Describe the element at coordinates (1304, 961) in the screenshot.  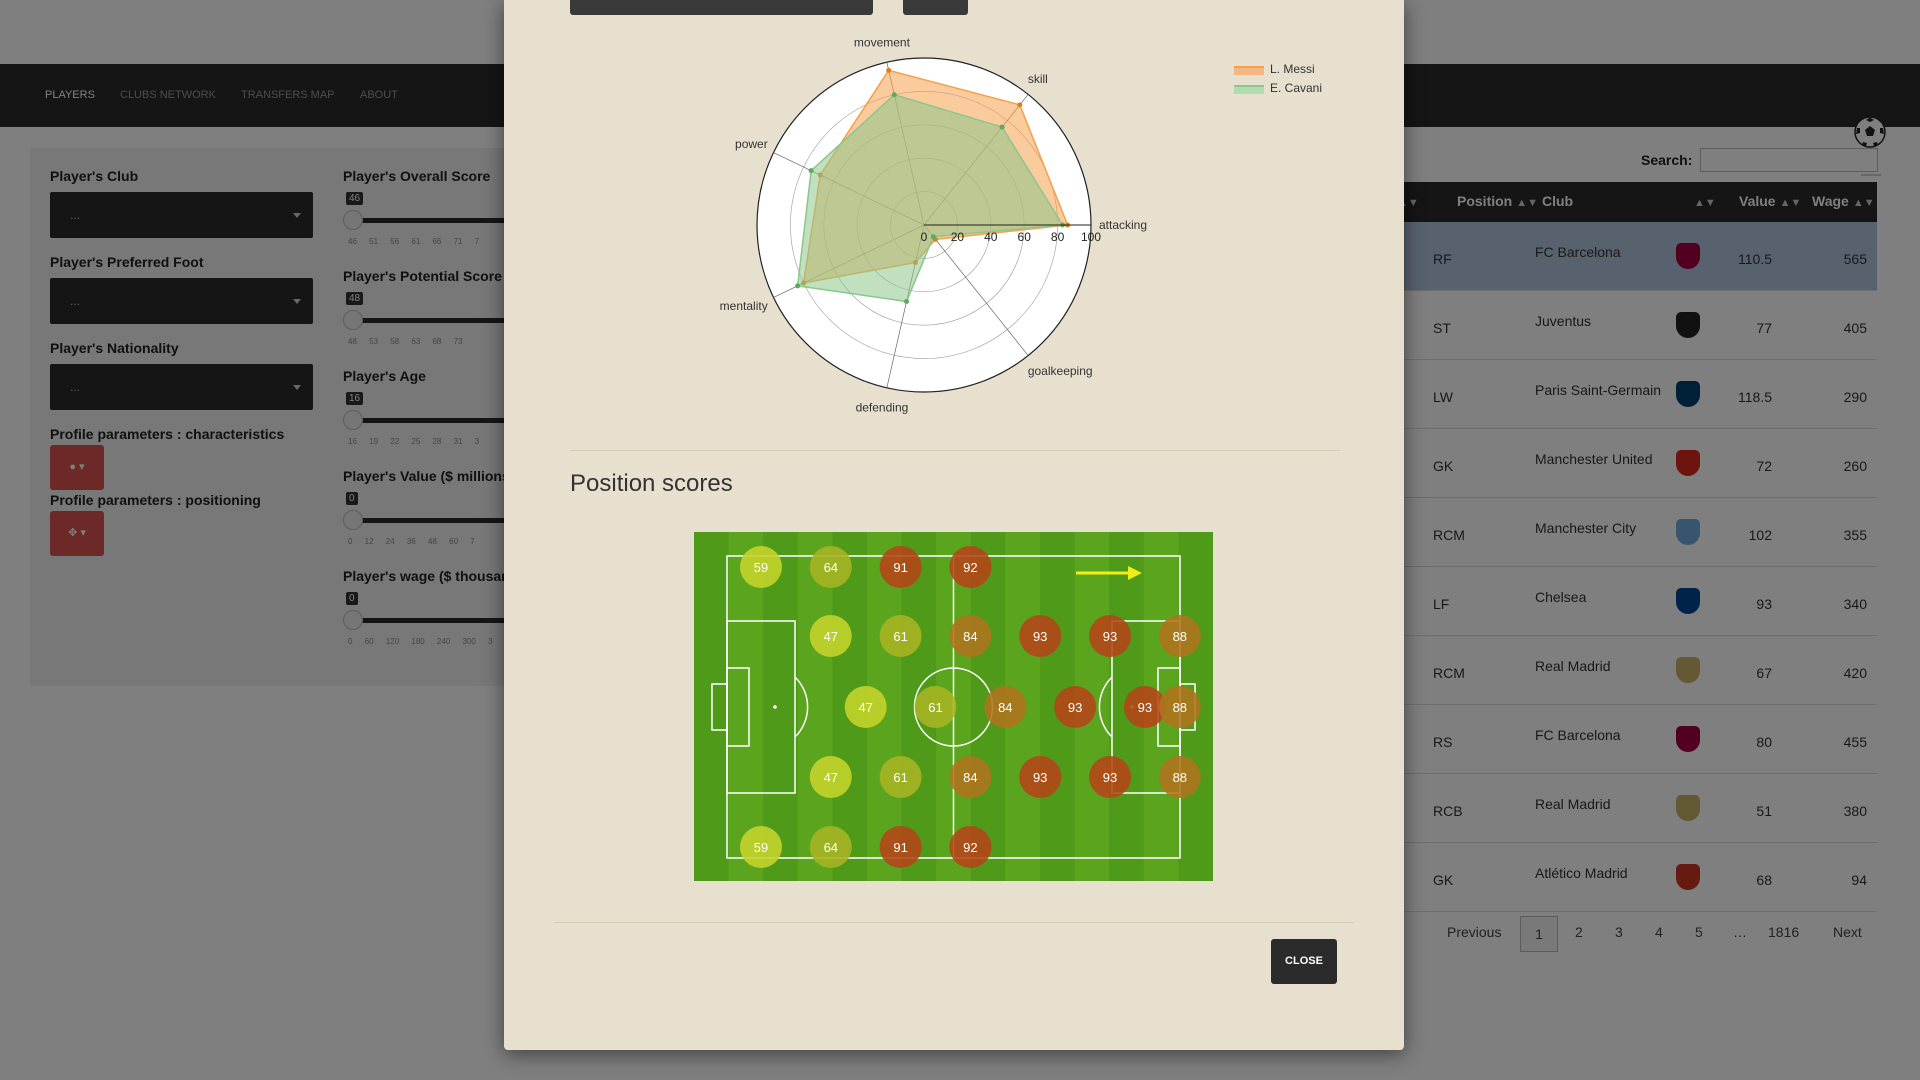
I see `close-button: CLOSE` at that location.